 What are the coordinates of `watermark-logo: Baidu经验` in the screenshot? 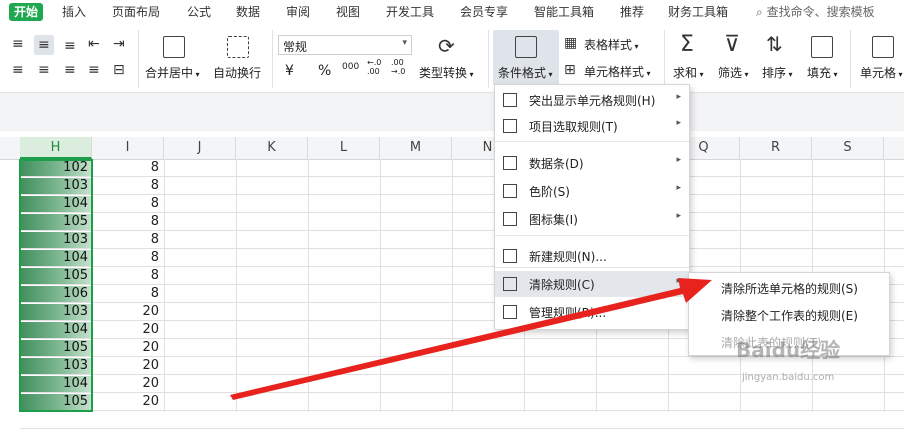 It's located at (788, 350).